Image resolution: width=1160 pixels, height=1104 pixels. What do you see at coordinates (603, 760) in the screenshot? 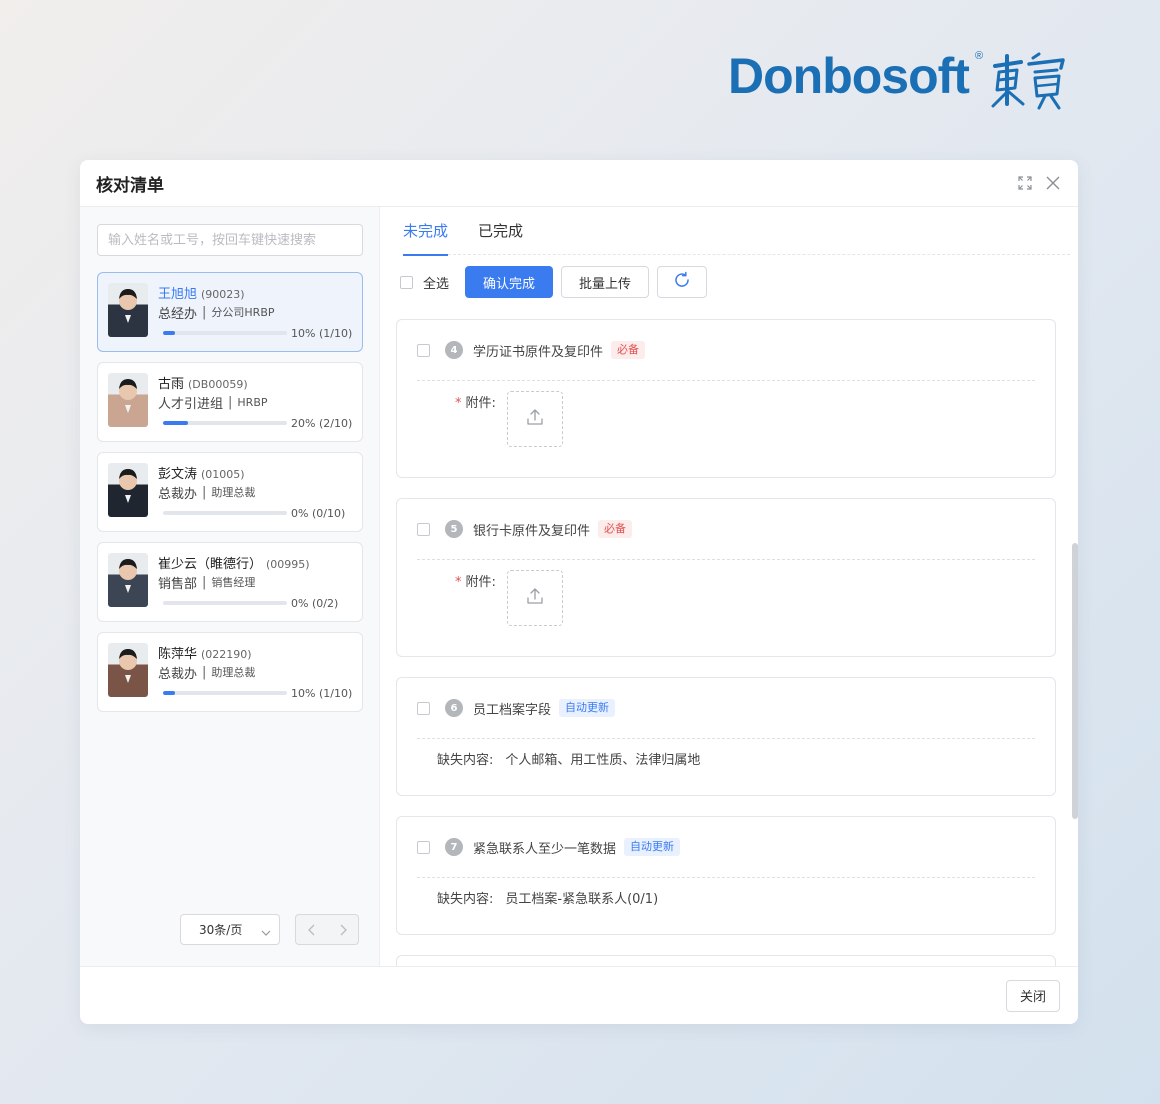
I see `missing-value: 个人邮箱、用工性质、法律归属地` at bounding box center [603, 760].